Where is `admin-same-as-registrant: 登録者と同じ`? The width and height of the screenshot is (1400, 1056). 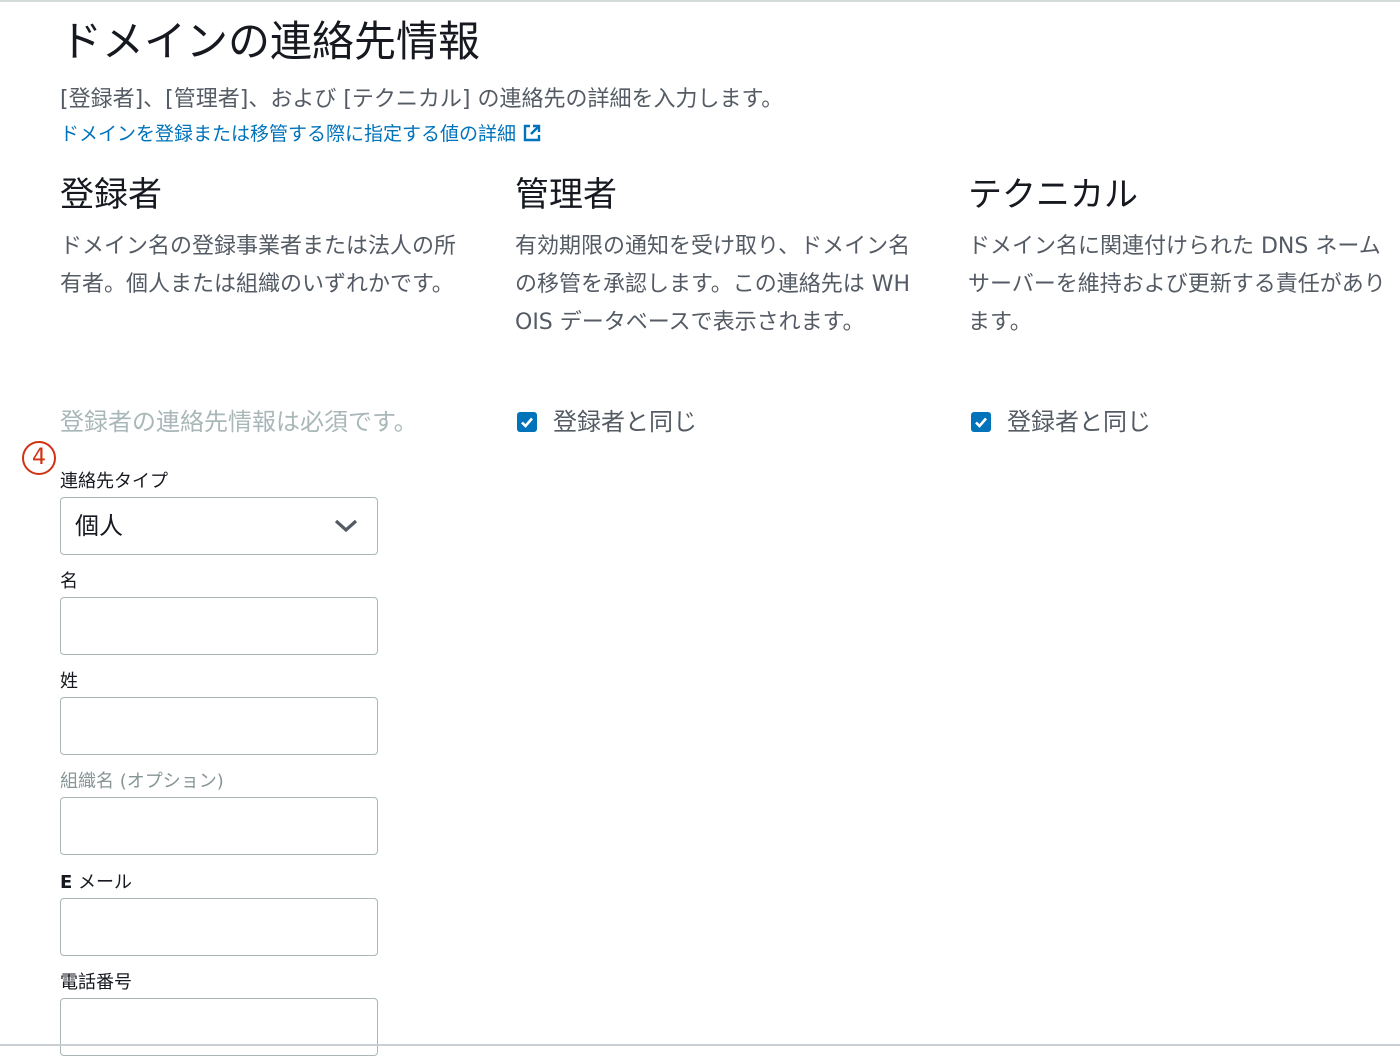 admin-same-as-registrant: 登録者と同じ is located at coordinates (607, 422).